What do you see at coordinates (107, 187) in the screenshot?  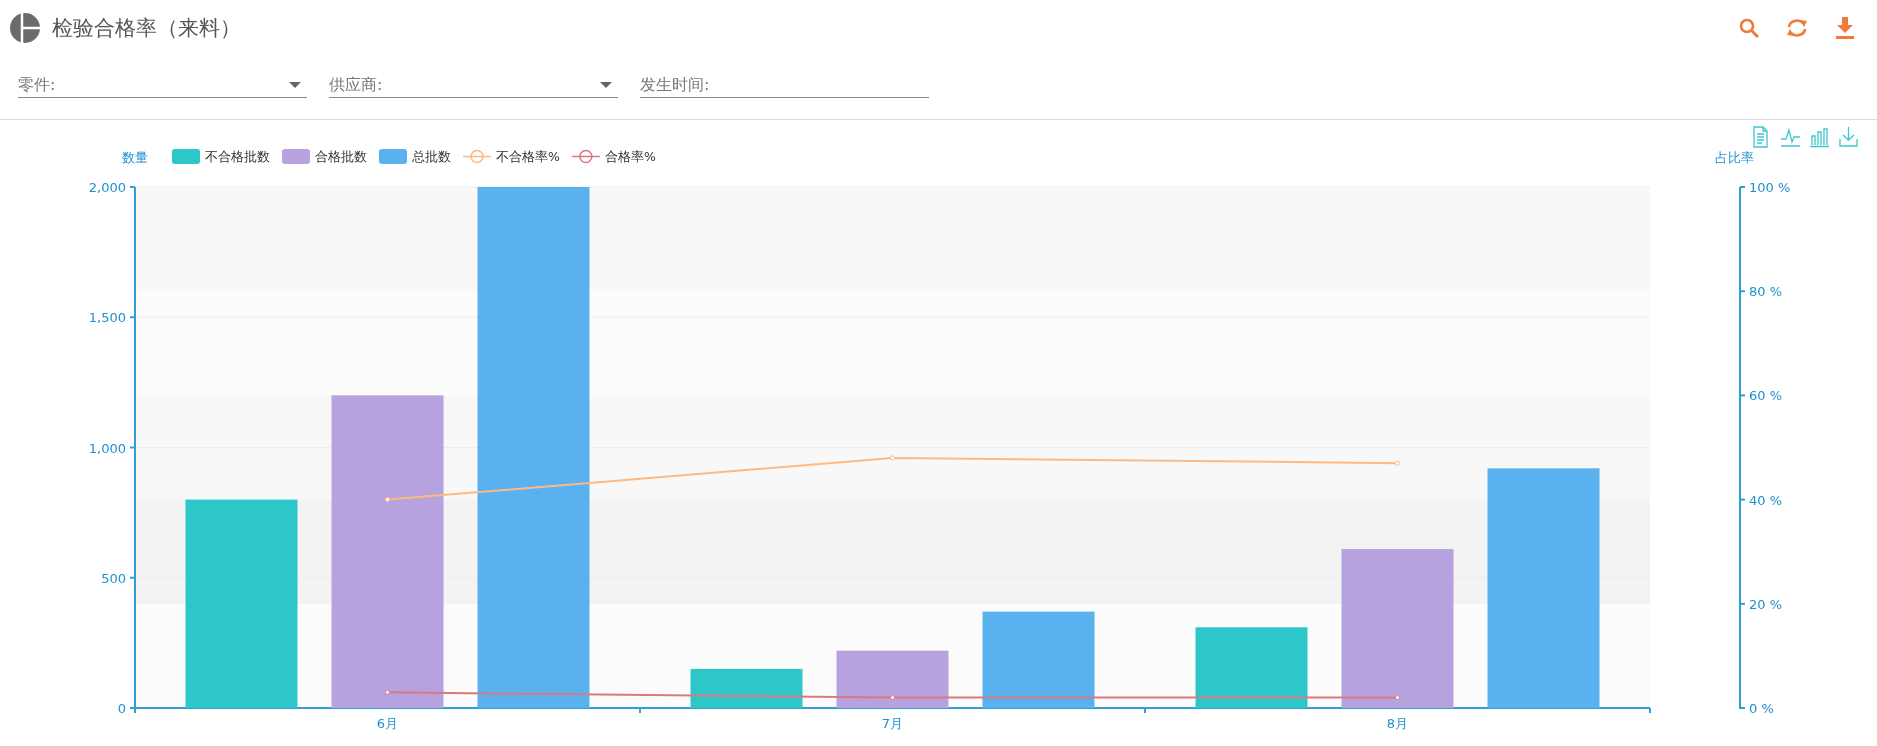 I see `axis-label: 2,000` at bounding box center [107, 187].